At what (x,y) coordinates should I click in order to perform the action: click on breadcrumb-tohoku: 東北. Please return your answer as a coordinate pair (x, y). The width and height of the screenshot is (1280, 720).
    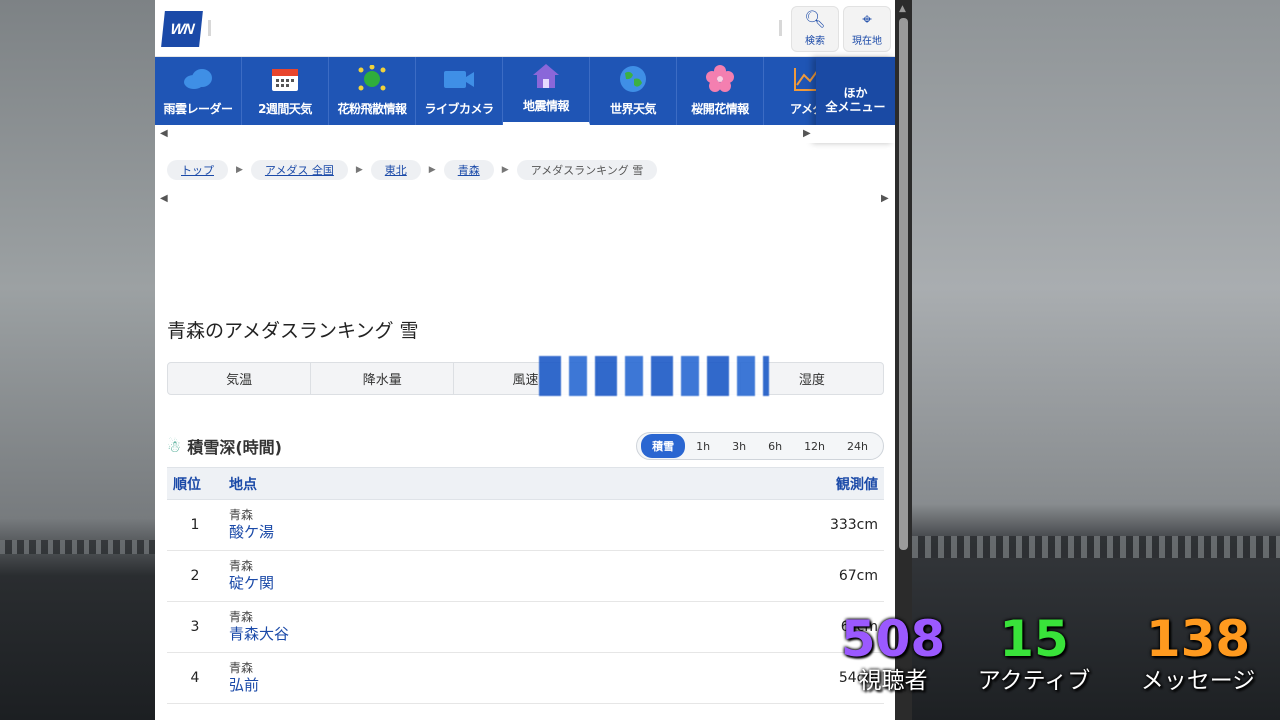
    Looking at the image, I should click on (395, 170).